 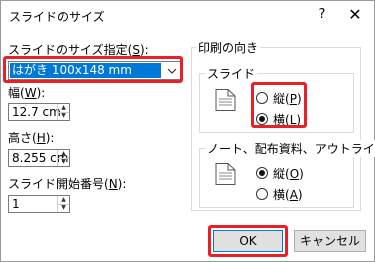 What do you see at coordinates (228, 47) in the screenshot?
I see `orientation-group-title: 印刷の向き` at bounding box center [228, 47].